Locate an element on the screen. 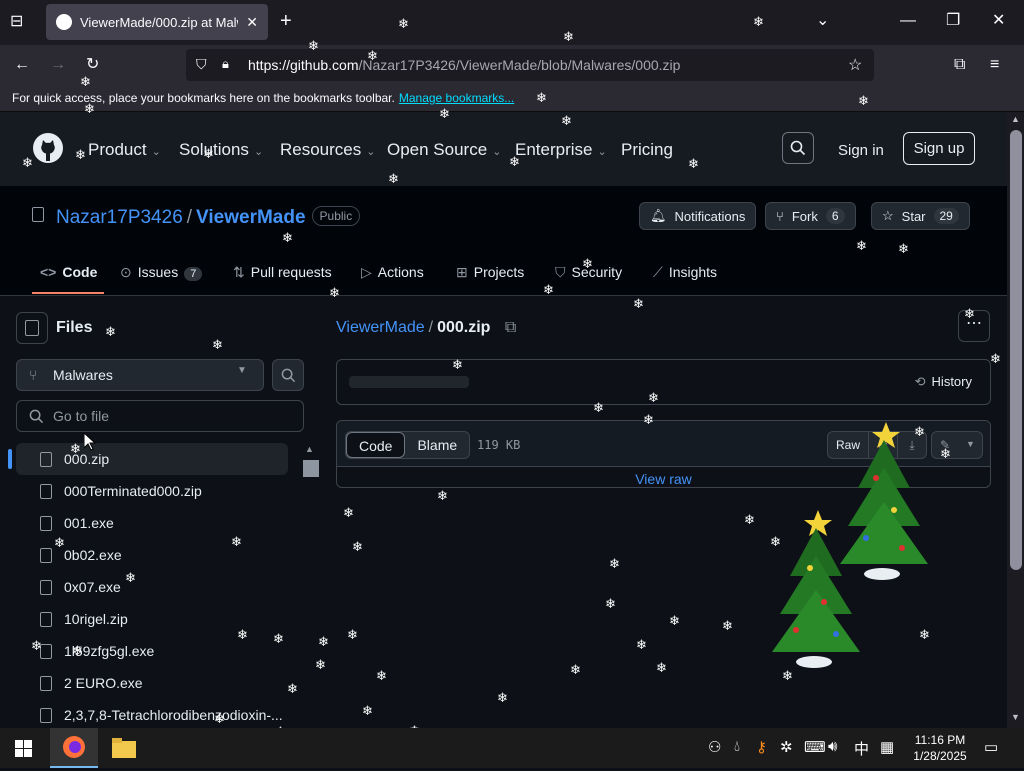 Image resolution: width=1024 pixels, height=771 pixels. nav-resources: Resources ⌄ is located at coordinates (327, 150).